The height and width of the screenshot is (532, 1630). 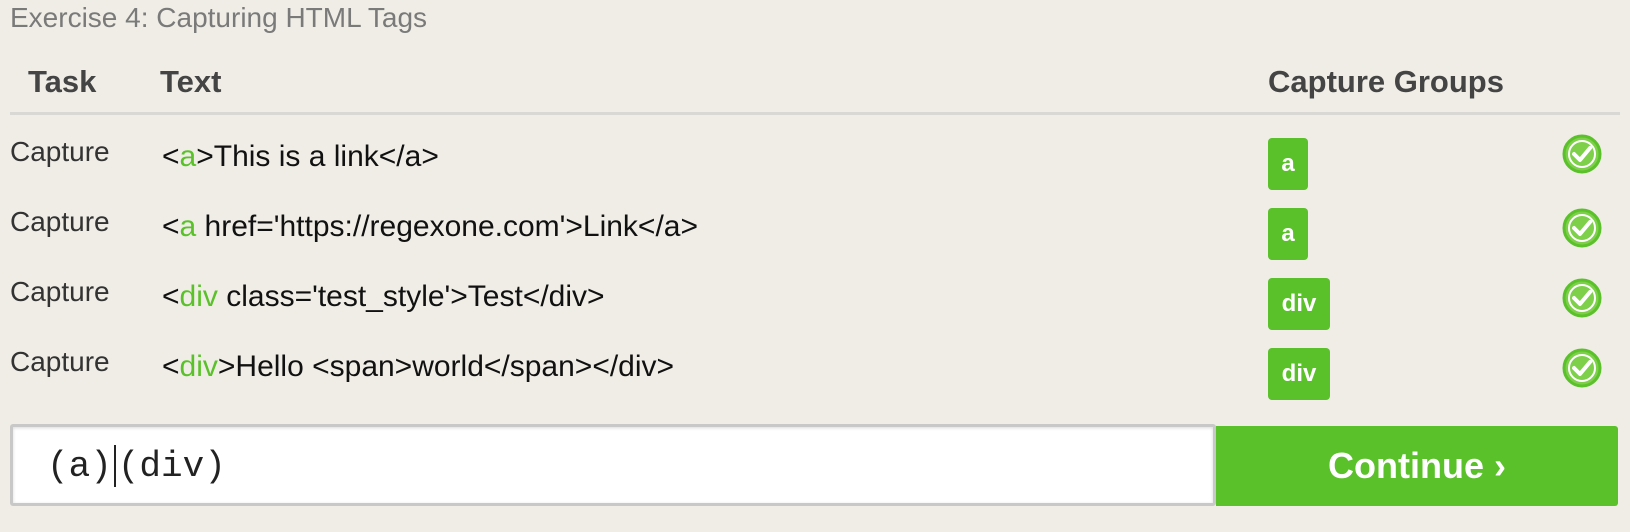 I want to click on header-divider, so click(x=815, y=113).